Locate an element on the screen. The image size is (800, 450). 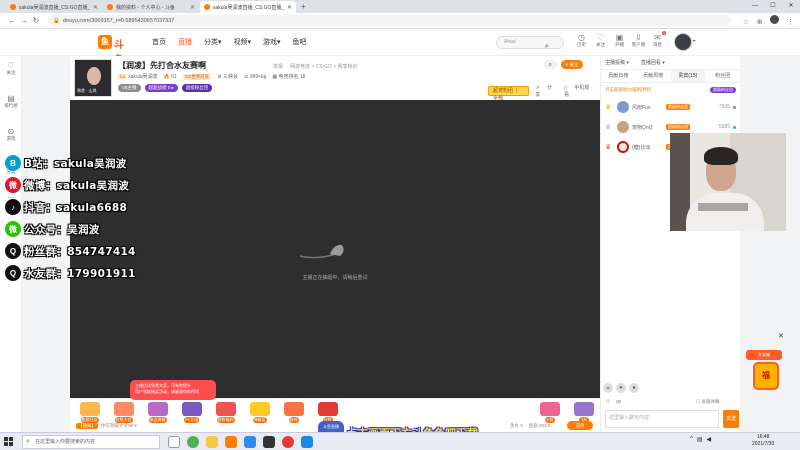
clock-date: 2021/7/30 is located at coordinates (763, 444).